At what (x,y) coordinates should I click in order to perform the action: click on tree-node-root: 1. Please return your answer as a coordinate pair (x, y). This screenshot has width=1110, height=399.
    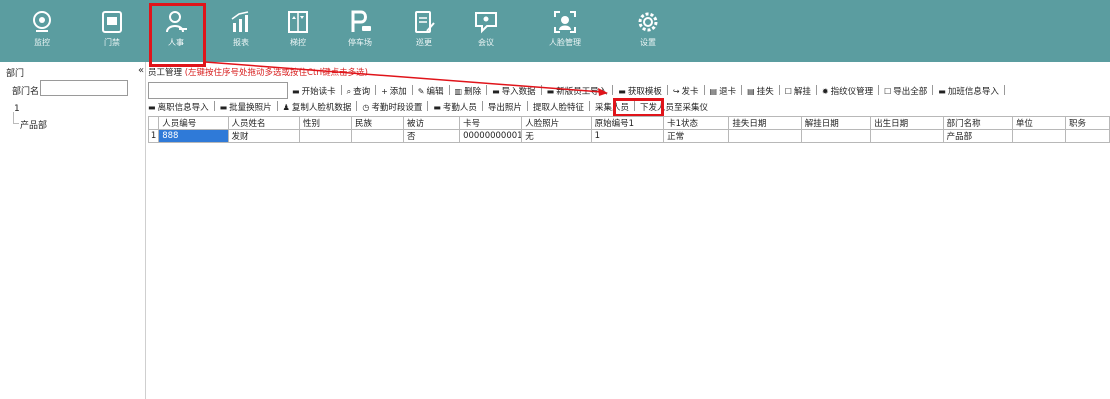
    Looking at the image, I should click on (17, 109).